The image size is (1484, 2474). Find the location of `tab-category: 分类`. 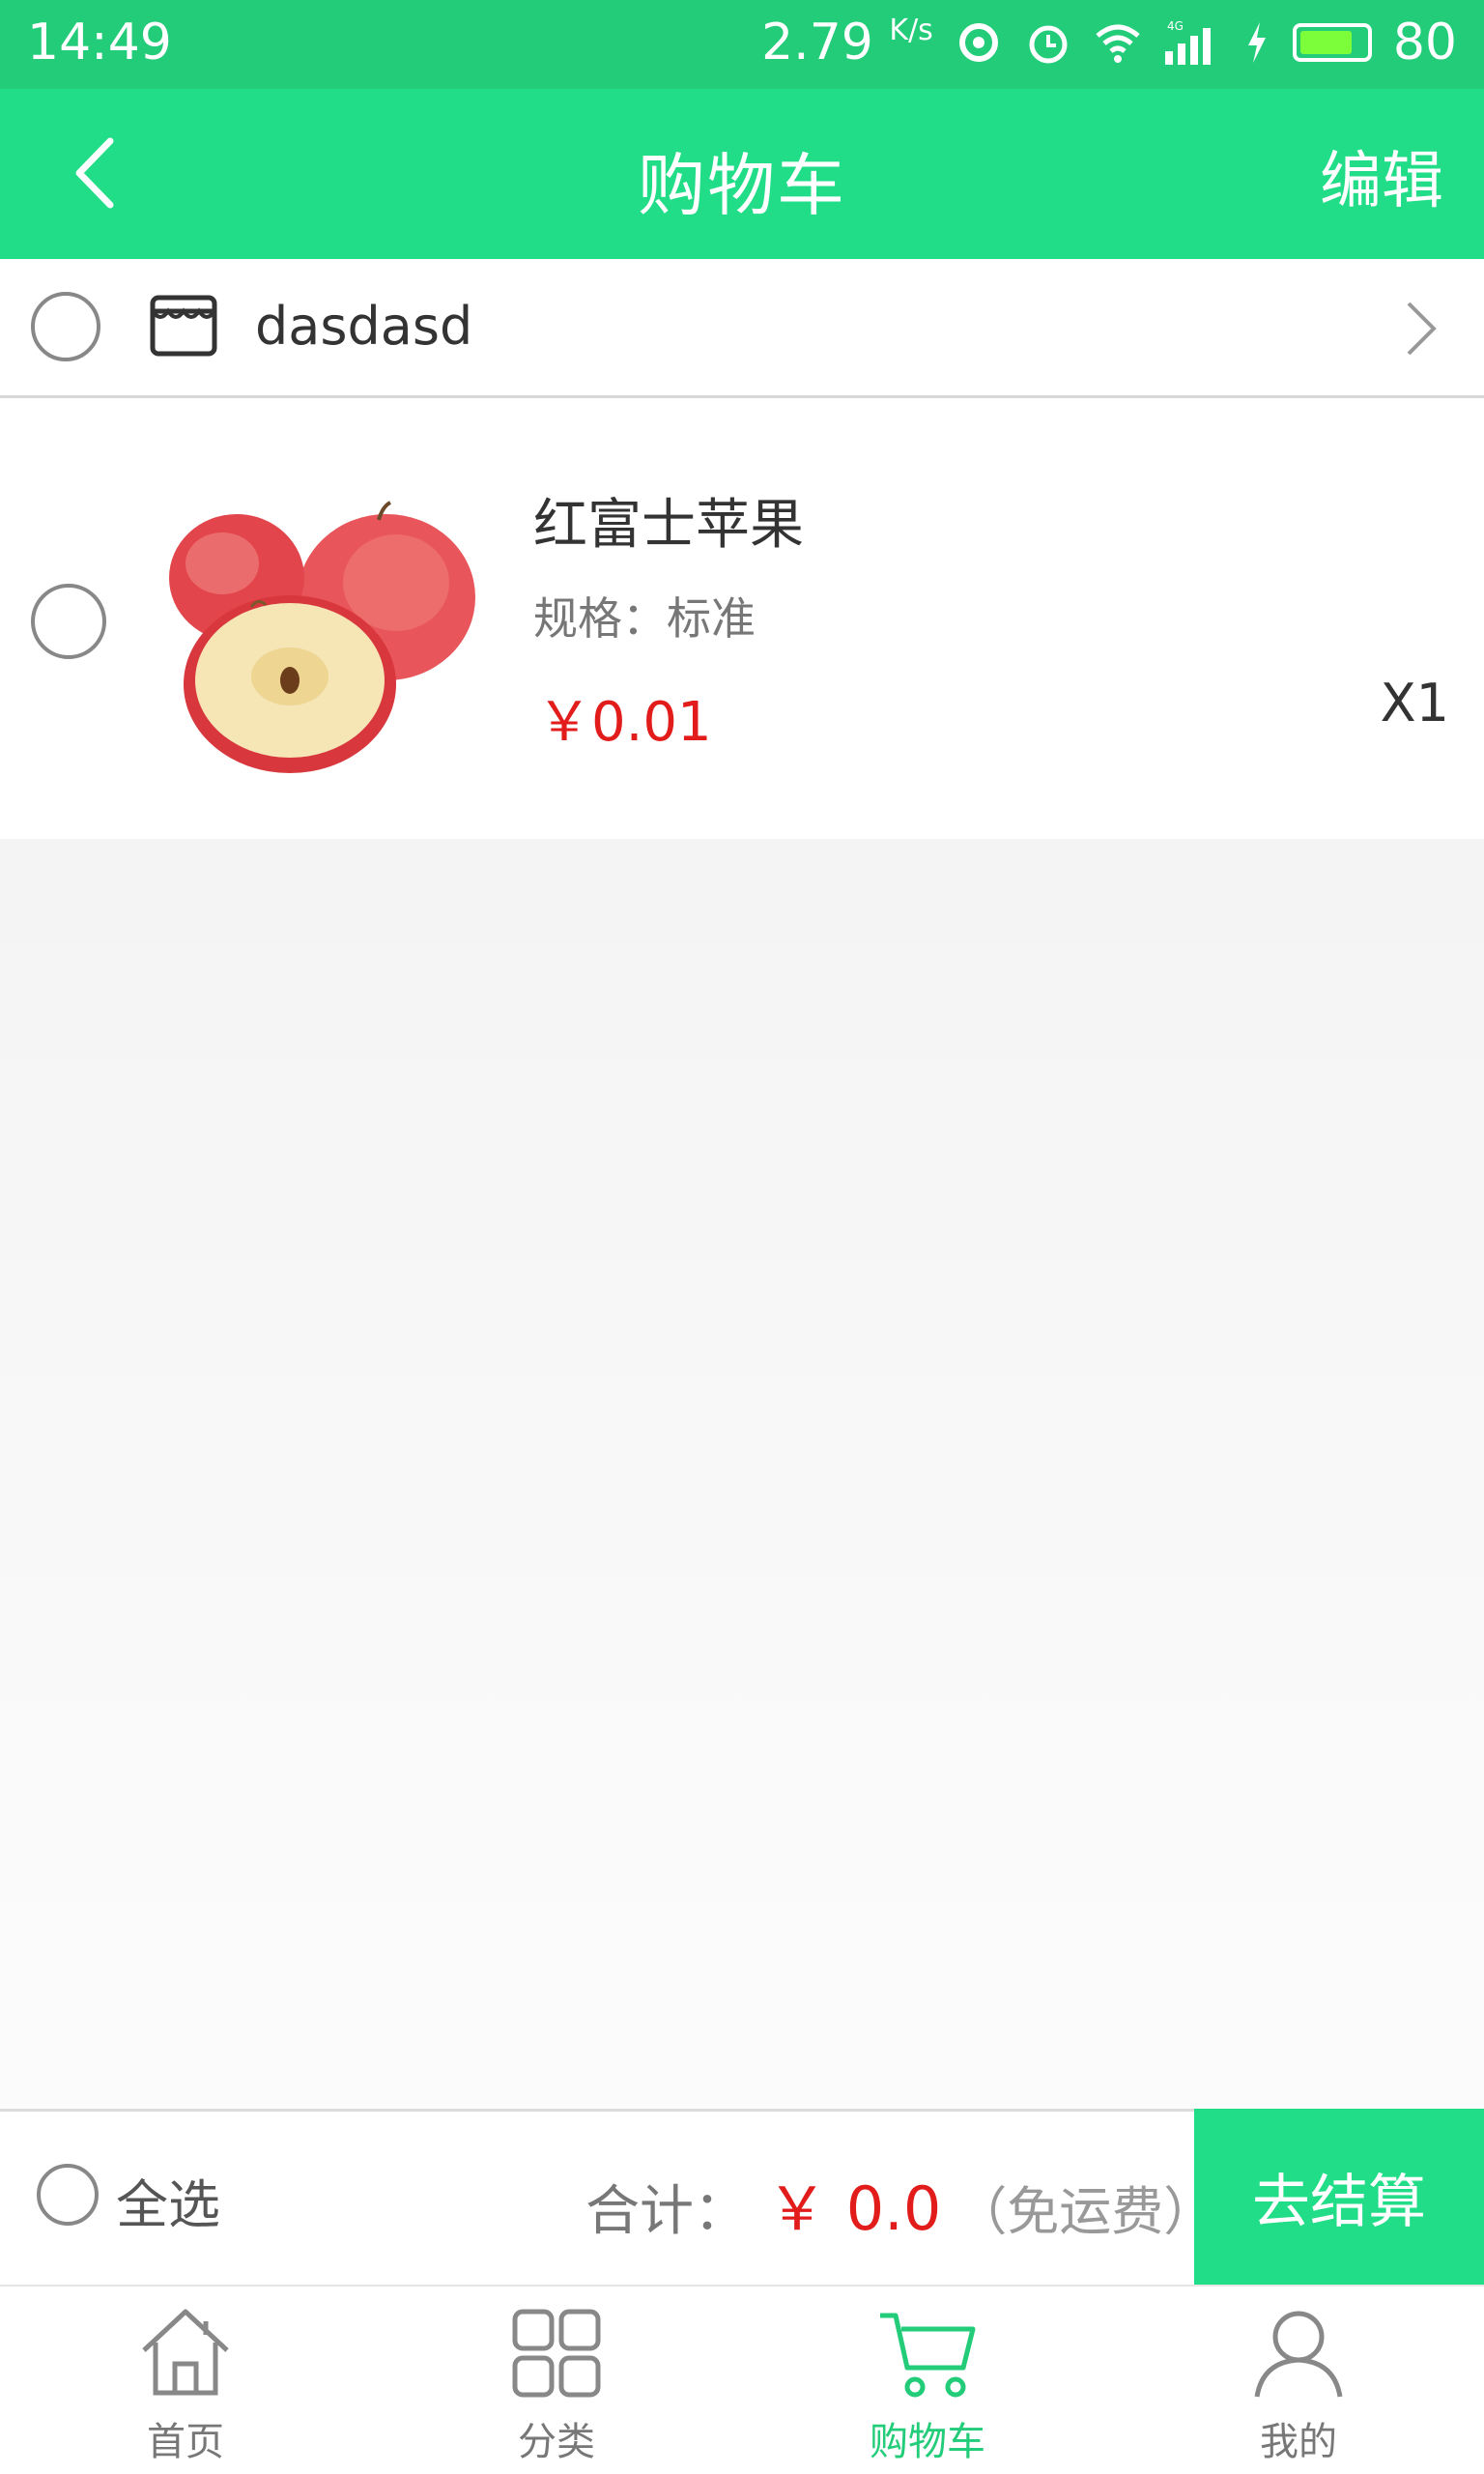

tab-category: 分类 is located at coordinates (556, 2381).